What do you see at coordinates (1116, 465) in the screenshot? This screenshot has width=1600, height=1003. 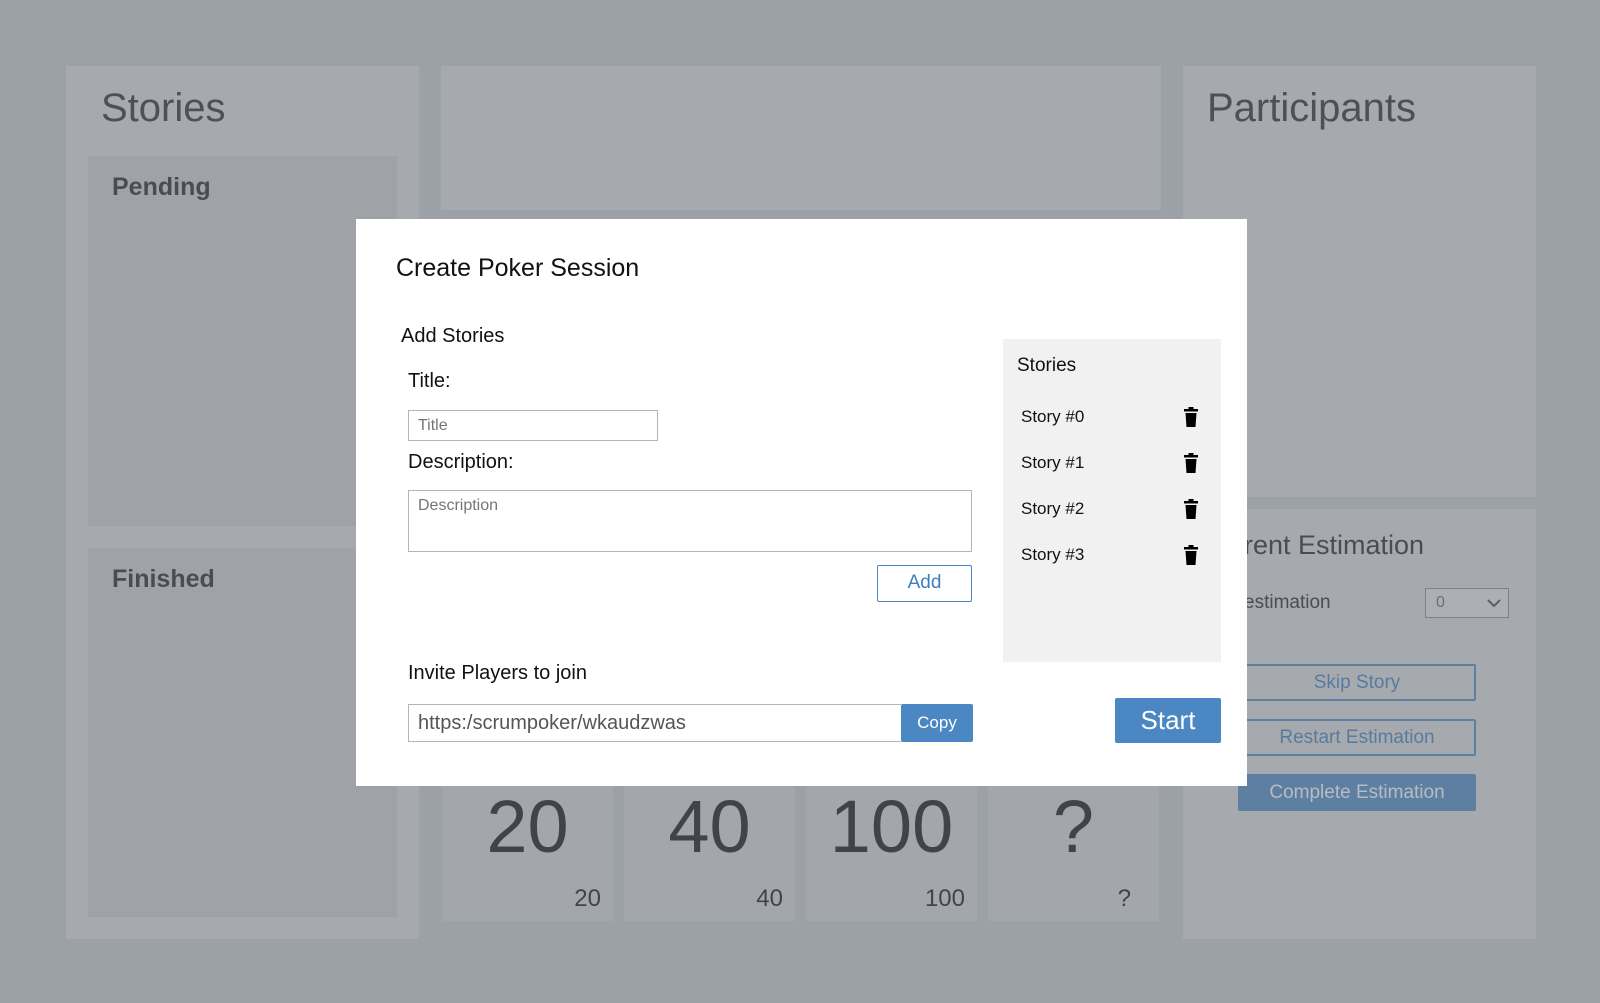 I see `story-list-item: Story #1` at bounding box center [1116, 465].